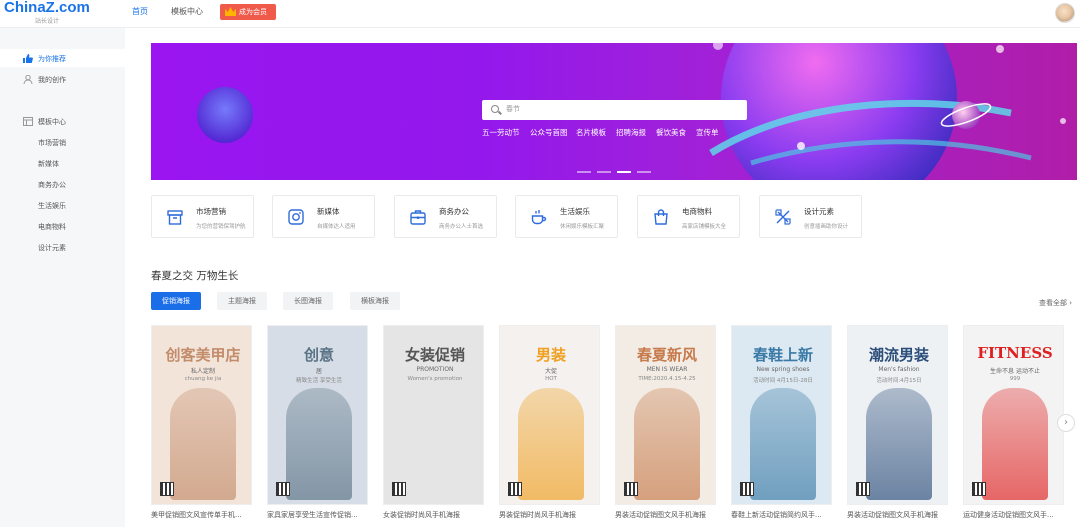 Image resolution: width=1080 pixels, height=527 pixels. I want to click on sidebar-subitem-lifestyle: 生活娱乐, so click(52, 206).